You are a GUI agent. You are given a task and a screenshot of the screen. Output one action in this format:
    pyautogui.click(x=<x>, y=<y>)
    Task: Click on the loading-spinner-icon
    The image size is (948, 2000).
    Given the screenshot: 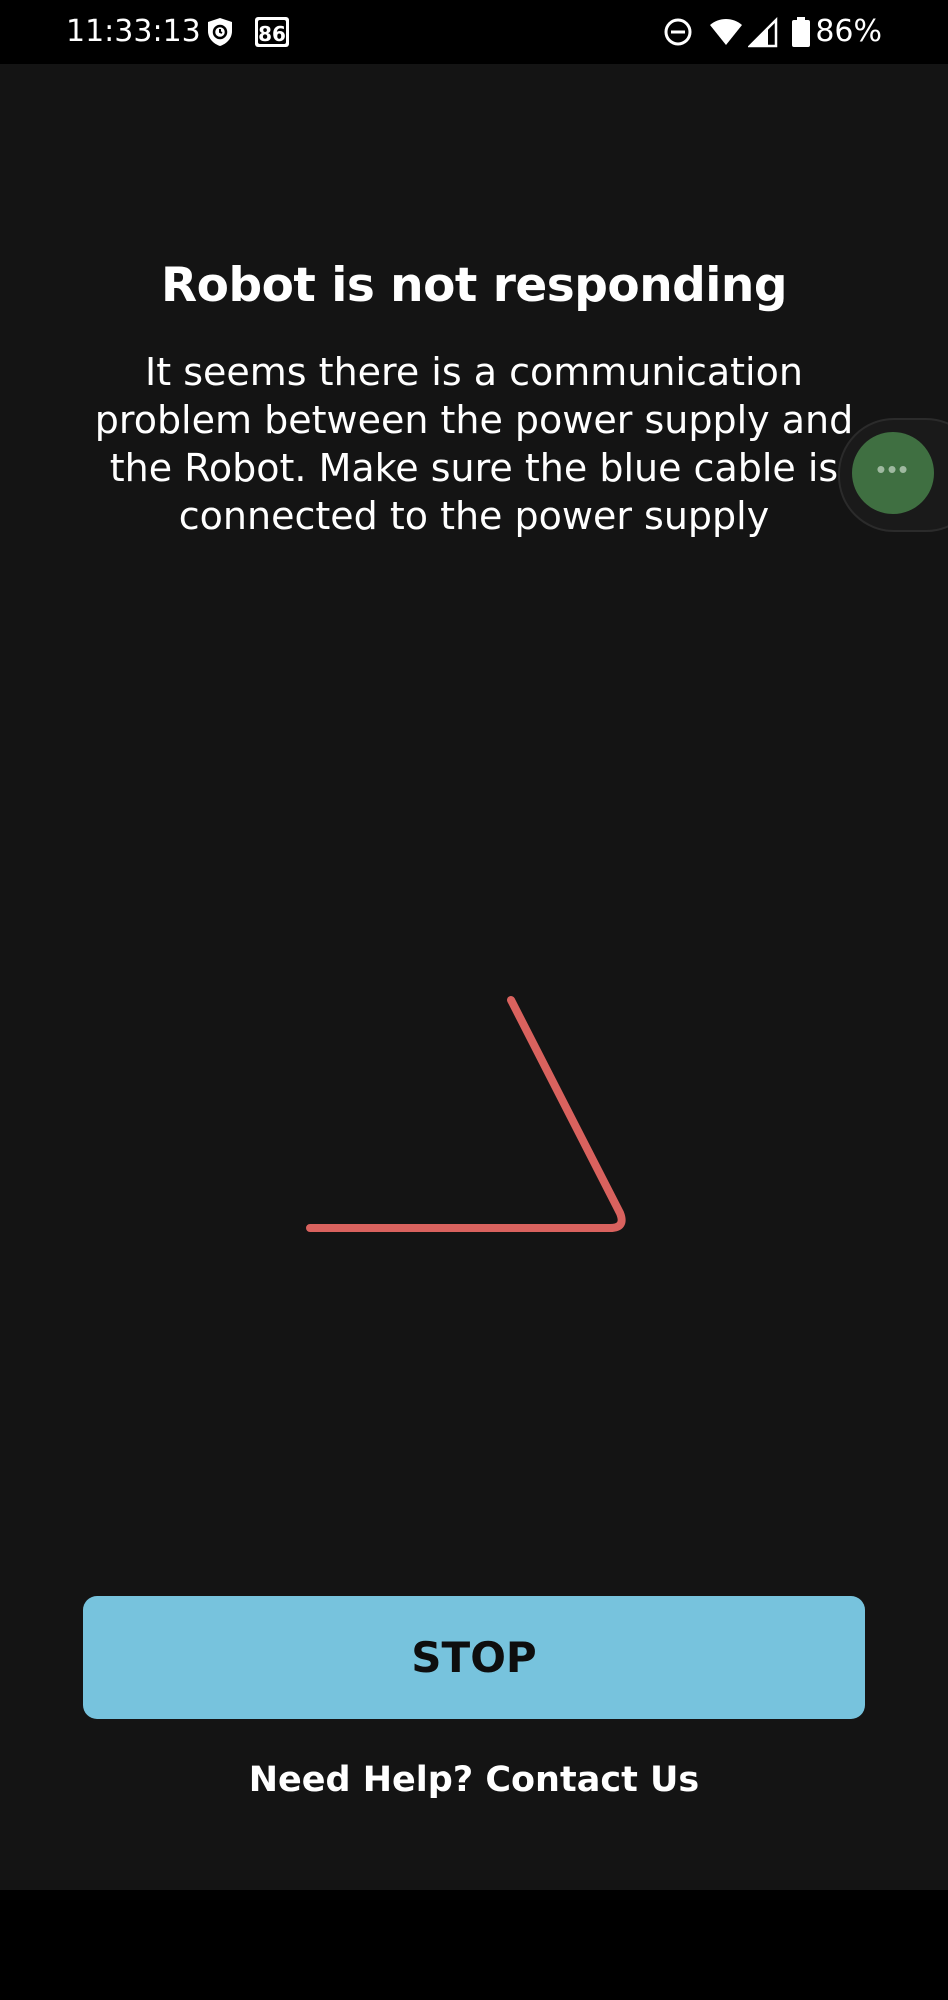 What is the action you would take?
    pyautogui.click(x=466, y=1114)
    